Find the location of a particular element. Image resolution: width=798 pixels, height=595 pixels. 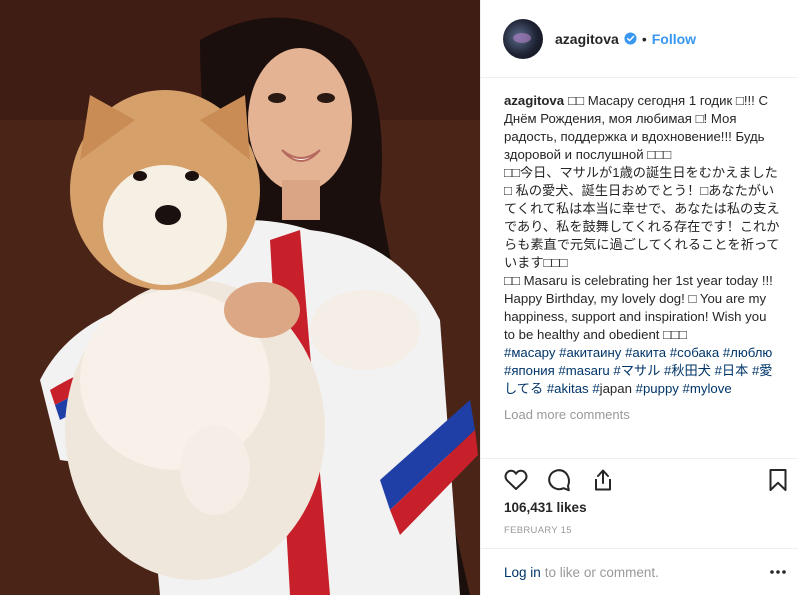

caption-username: azagitova is located at coordinates (534, 100).